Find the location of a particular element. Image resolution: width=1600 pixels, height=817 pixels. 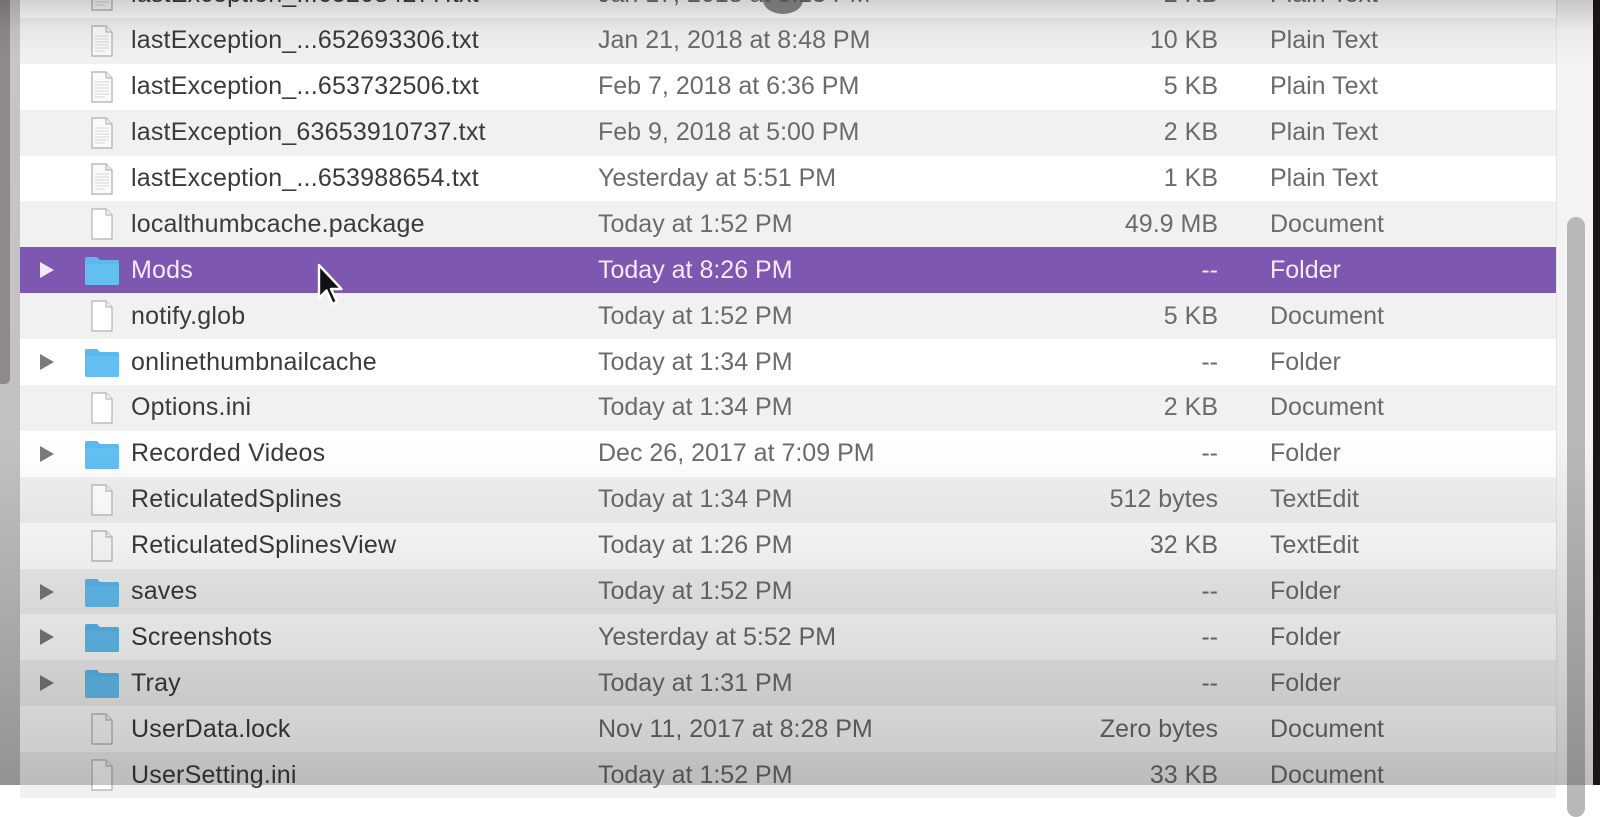

file-row: notify.glob Today at 1:52 PM 5 KB Document is located at coordinates (788, 316).